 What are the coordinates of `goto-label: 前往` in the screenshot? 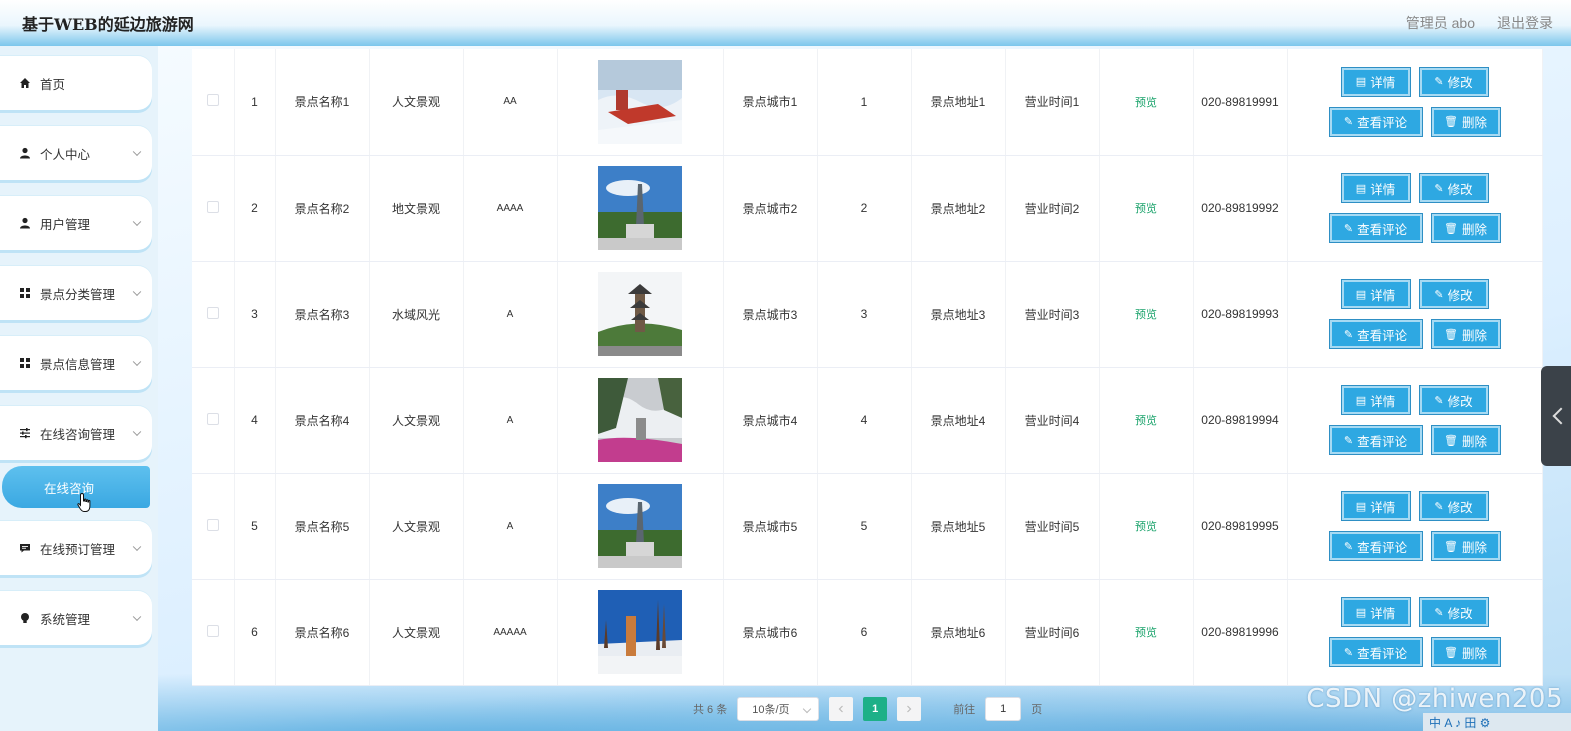 It's located at (964, 710).